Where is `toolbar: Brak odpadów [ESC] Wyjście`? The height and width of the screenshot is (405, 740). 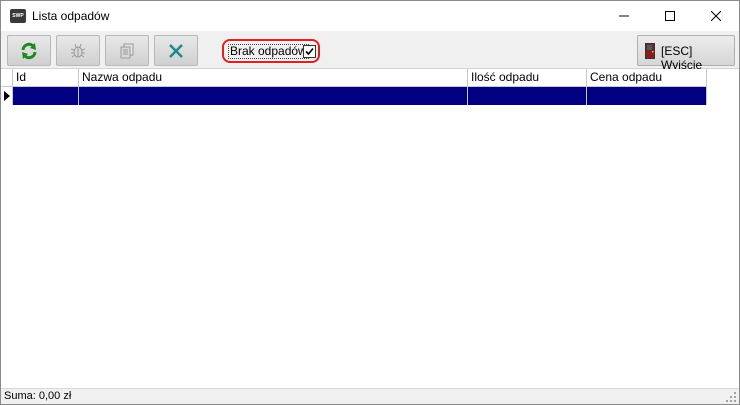
toolbar: Brak odpadów [ESC] Wyjście is located at coordinates (370, 51).